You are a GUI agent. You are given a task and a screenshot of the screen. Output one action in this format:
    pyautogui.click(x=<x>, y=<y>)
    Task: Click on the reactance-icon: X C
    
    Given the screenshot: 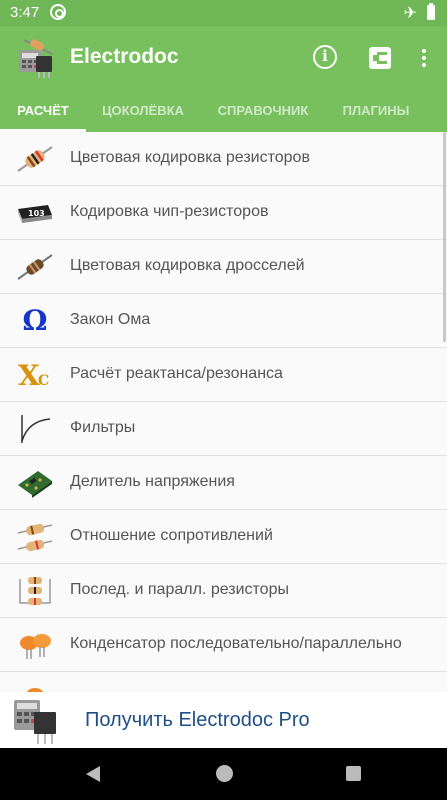 What is the action you would take?
    pyautogui.click(x=34, y=375)
    